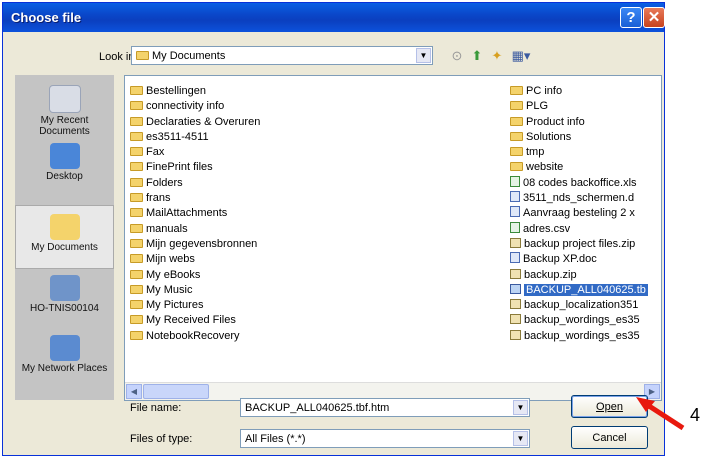  What do you see at coordinates (579, 167) in the screenshot?
I see `list-item: website` at bounding box center [579, 167].